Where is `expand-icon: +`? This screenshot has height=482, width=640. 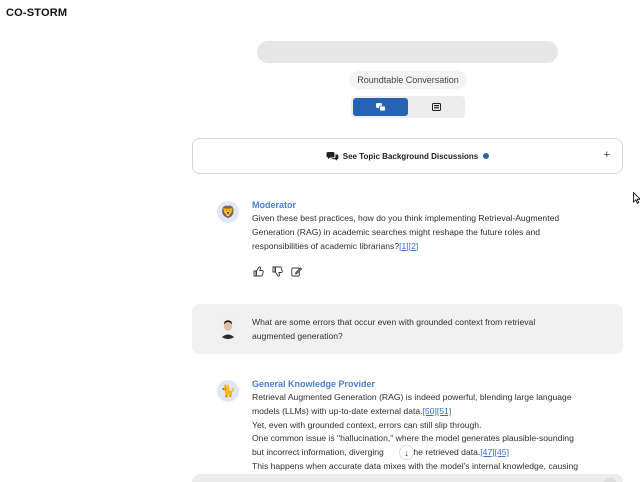 expand-icon: + is located at coordinates (607, 155).